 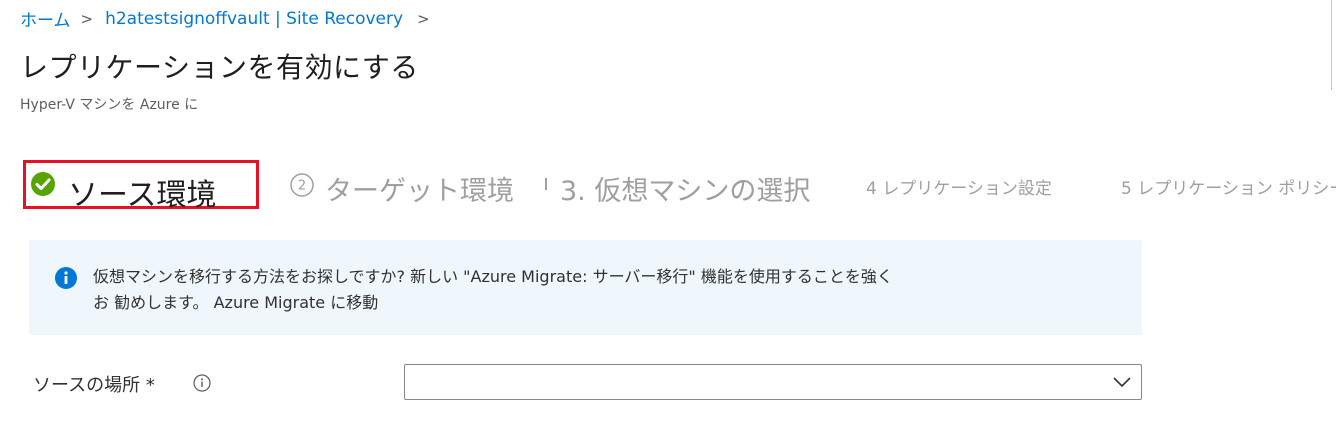 I want to click on step-select-vms: 3. 仮想マシンの選択, so click(x=685, y=188).